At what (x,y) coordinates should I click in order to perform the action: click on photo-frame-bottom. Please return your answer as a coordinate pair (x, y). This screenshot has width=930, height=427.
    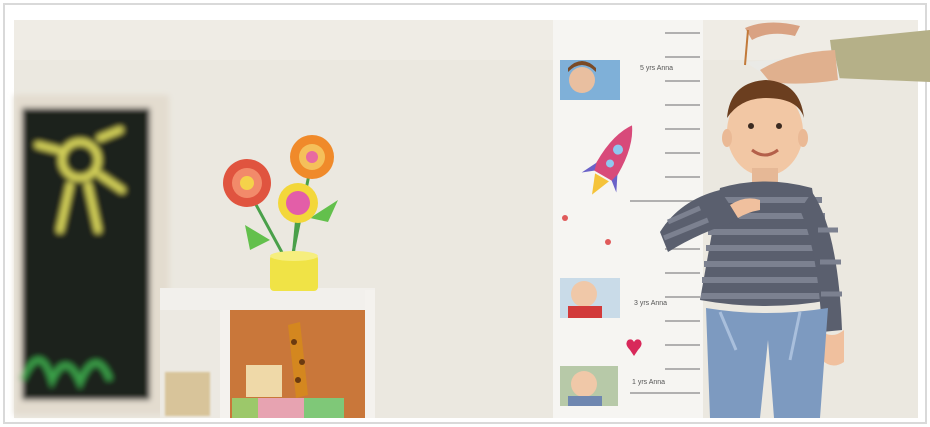
    Looking at the image, I should click on (589, 386).